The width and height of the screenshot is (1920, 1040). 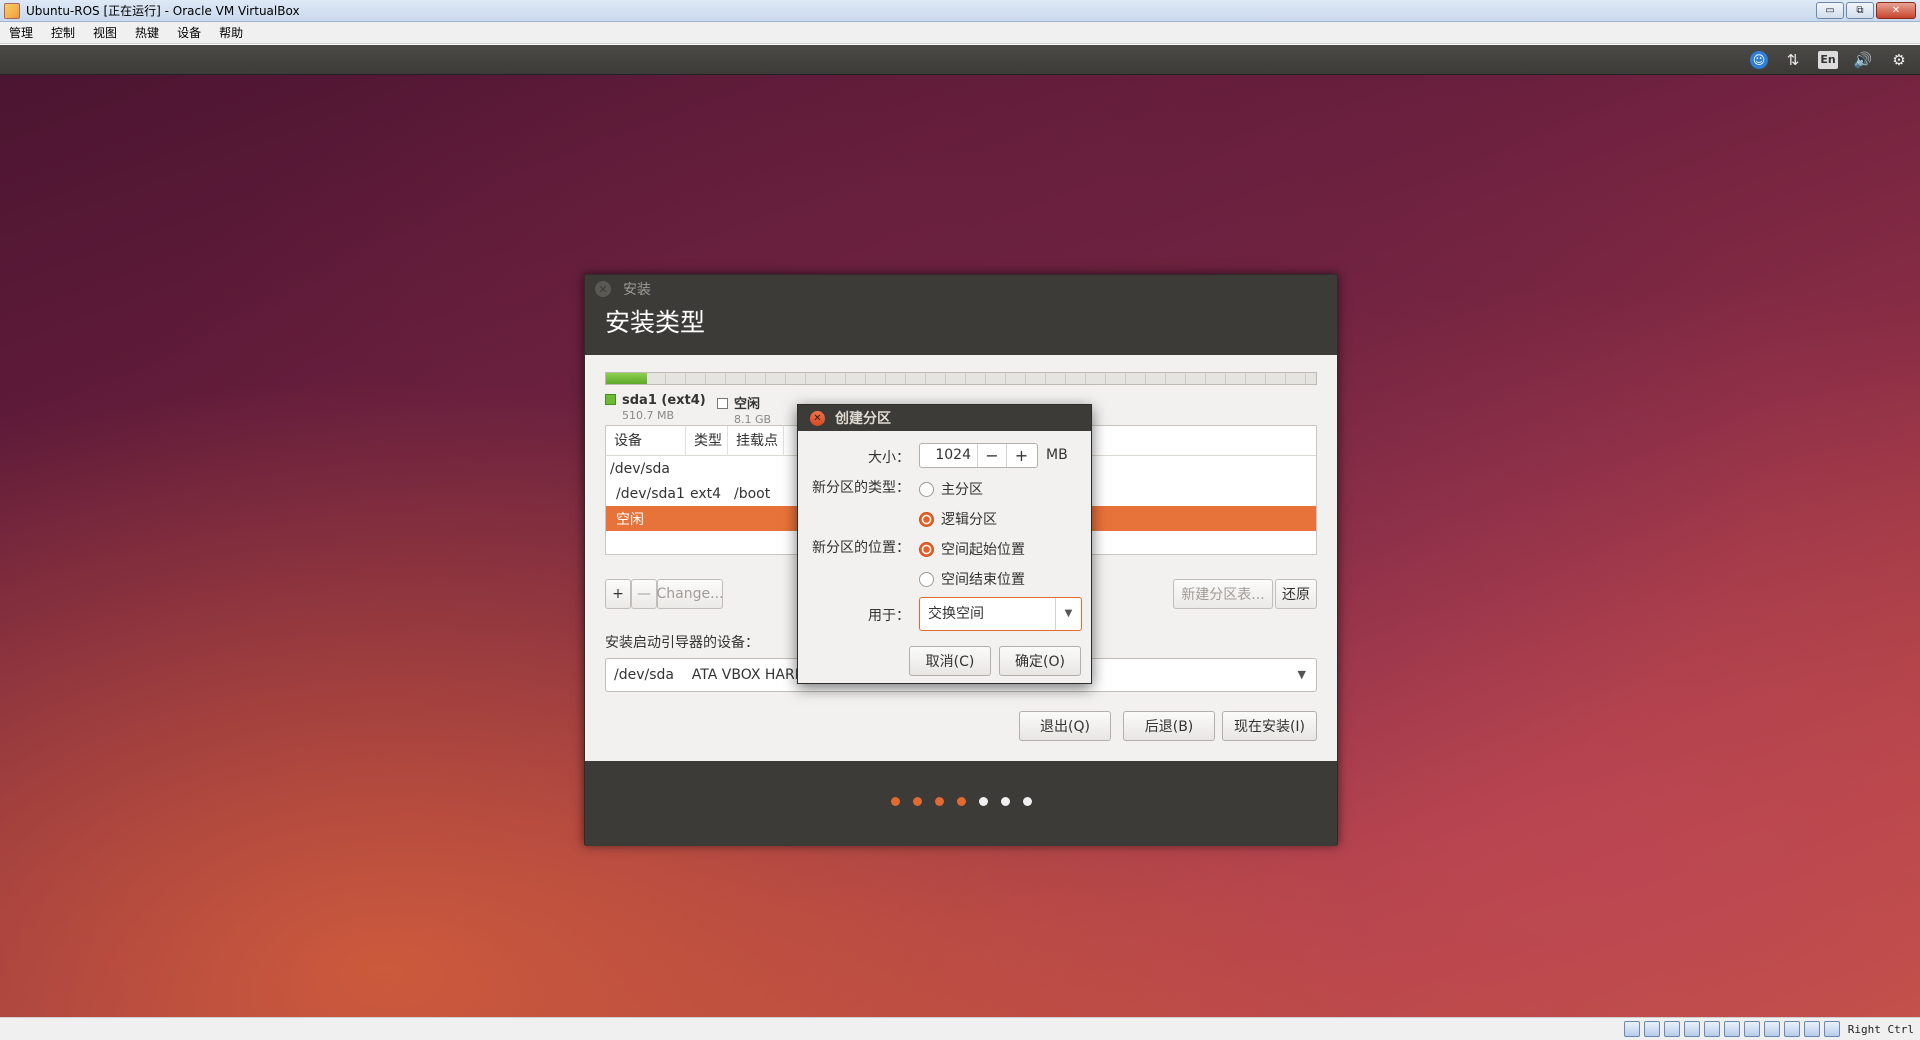 I want to click on minimize-button: ▭, so click(x=1830, y=10).